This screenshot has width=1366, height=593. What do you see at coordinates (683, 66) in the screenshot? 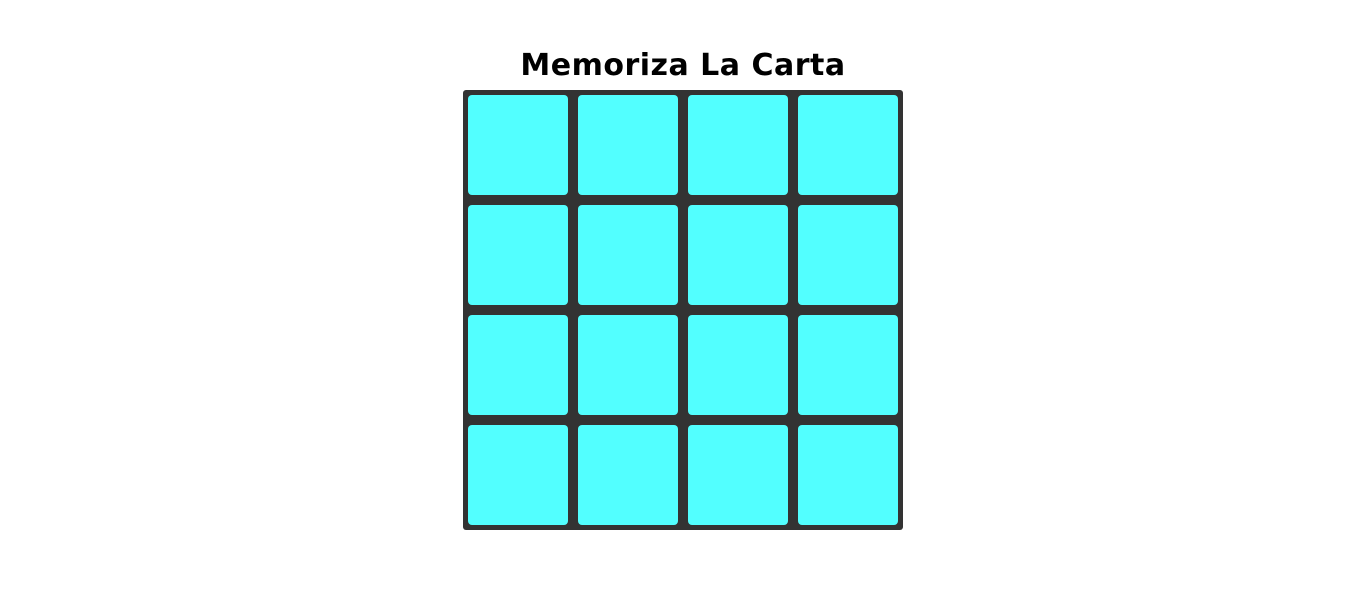
I see `game-title: Memoriza La Carta` at bounding box center [683, 66].